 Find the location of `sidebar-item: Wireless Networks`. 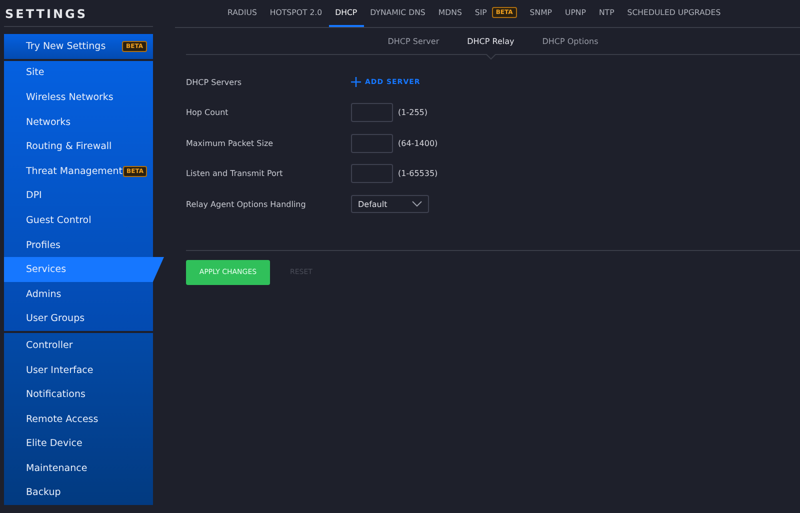

sidebar-item: Wireless Networks is located at coordinates (78, 97).